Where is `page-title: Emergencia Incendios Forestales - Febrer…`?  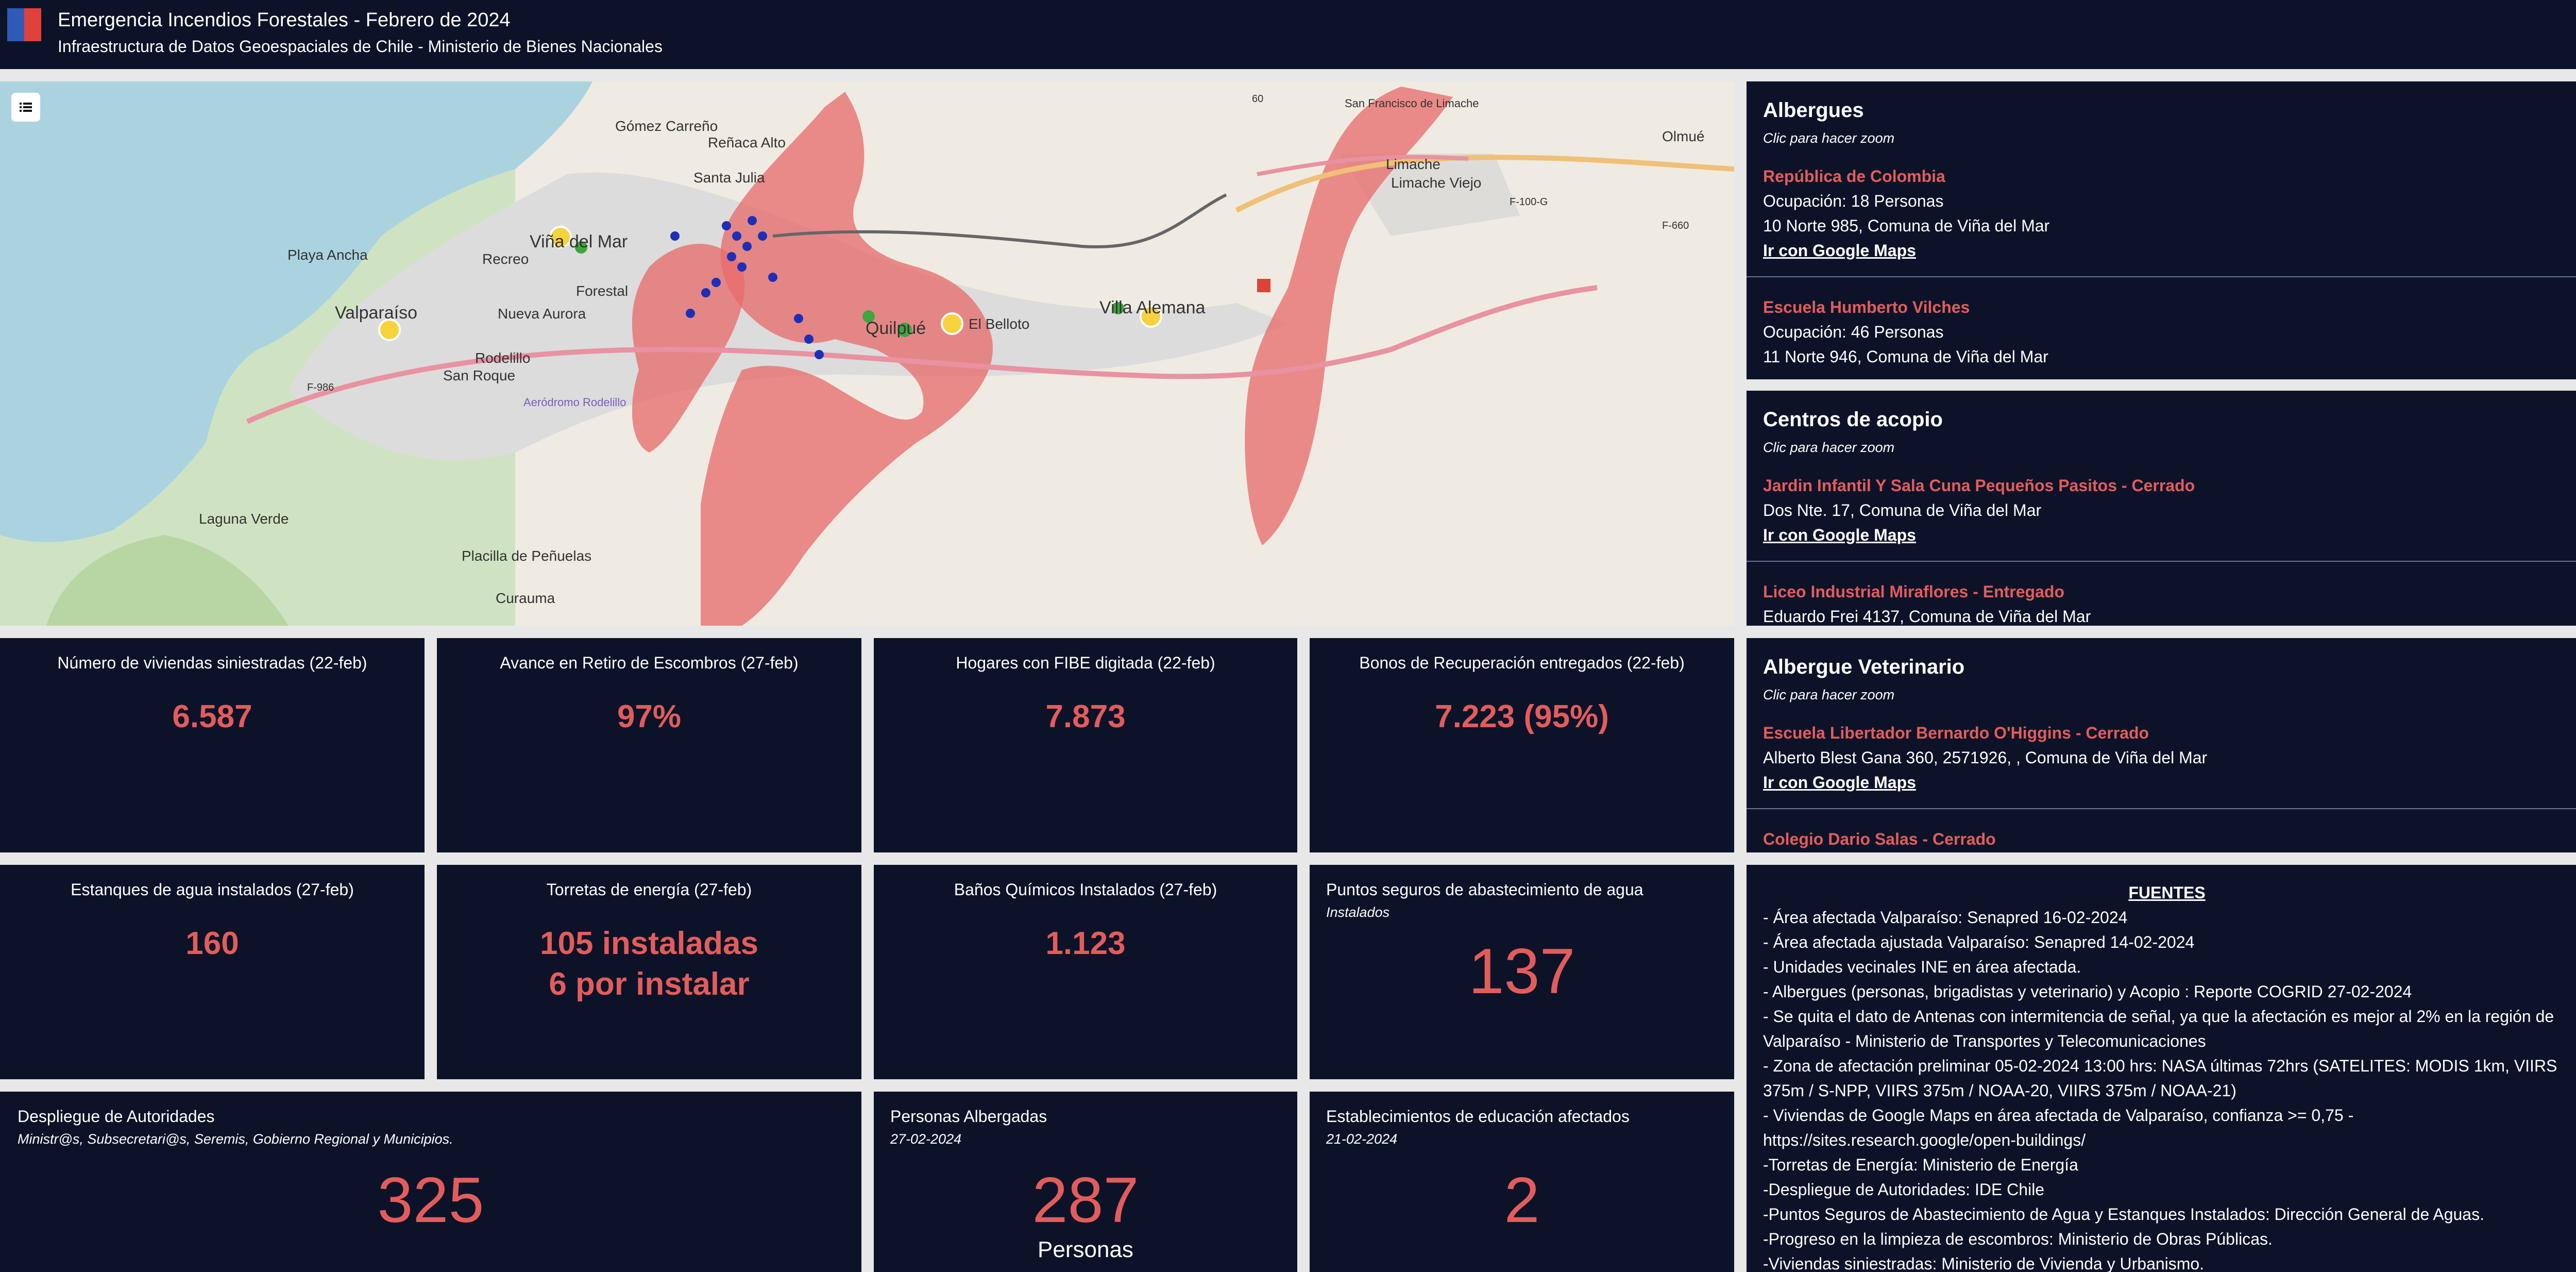
page-title: Emergencia Incendios Forestales - Febrer… is located at coordinates (284, 20).